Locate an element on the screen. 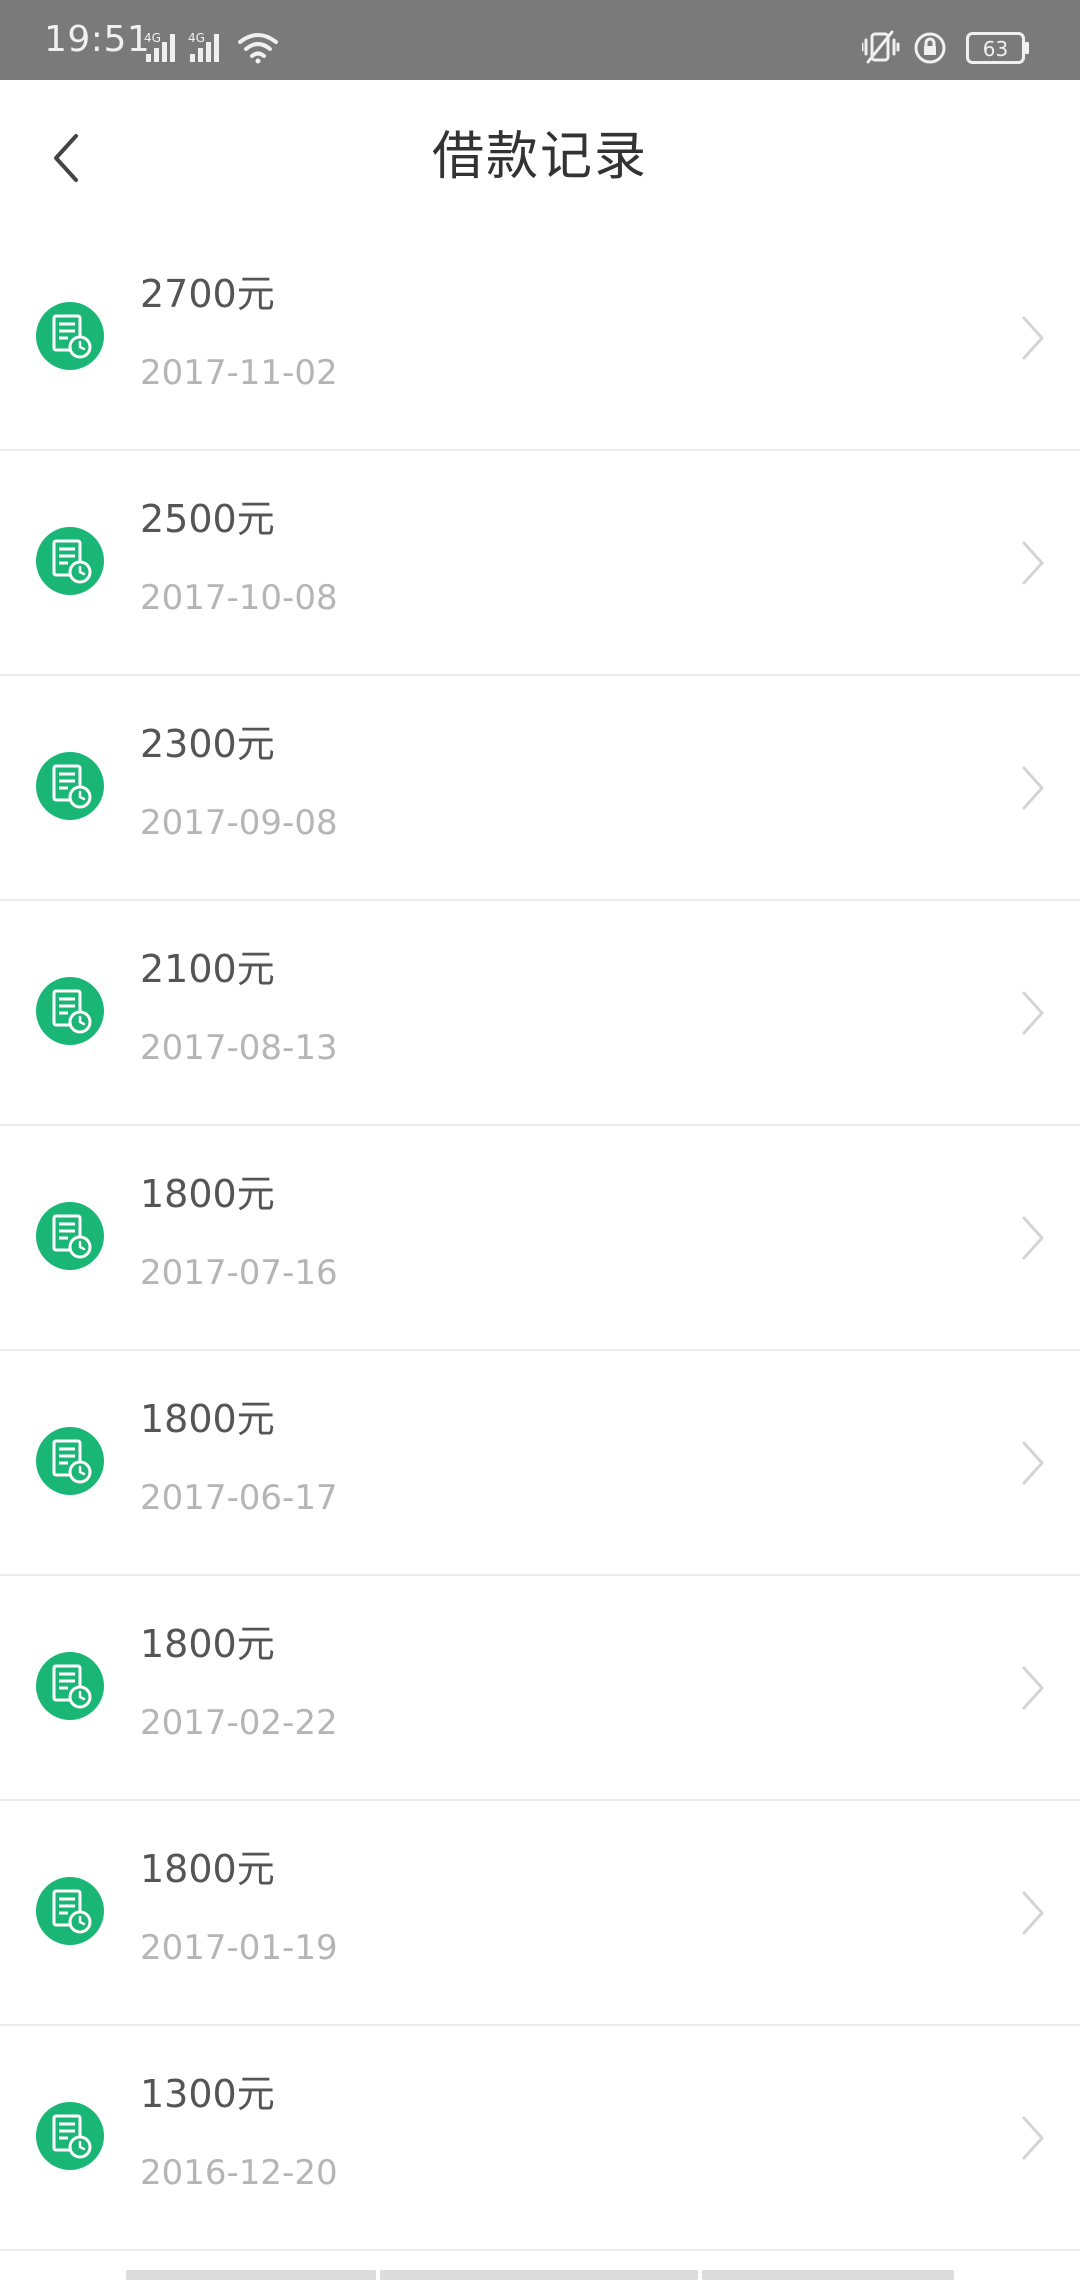  loan-amount: 2300元 is located at coordinates (207, 744).